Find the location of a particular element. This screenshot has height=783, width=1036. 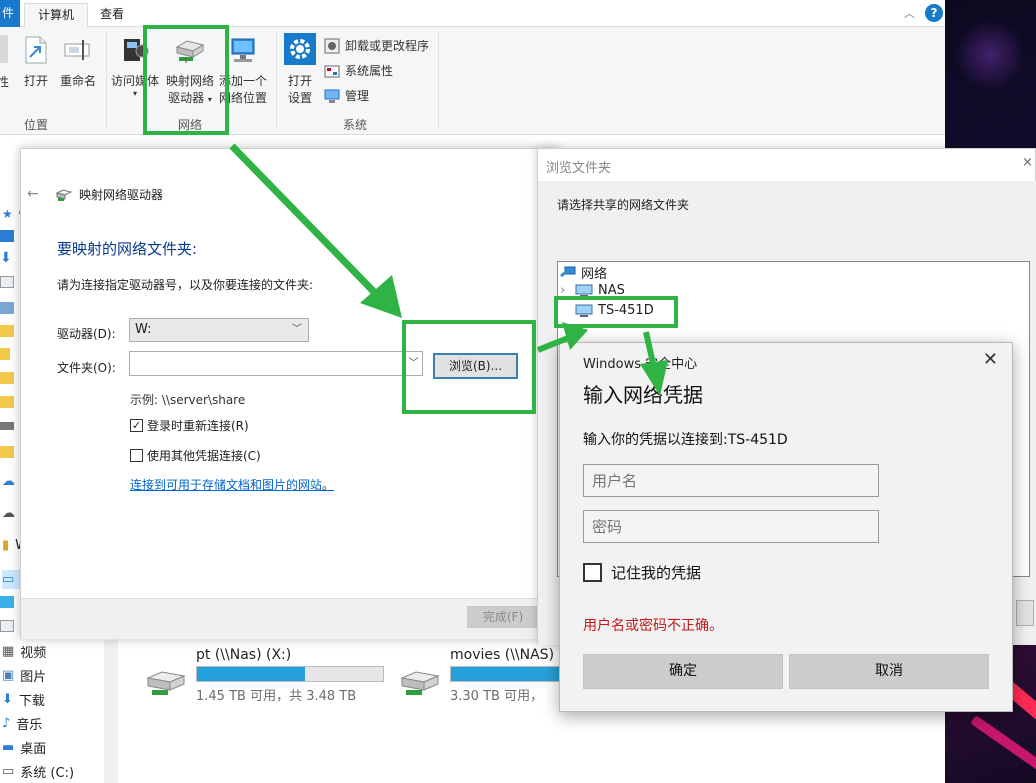

rename-button: 重命名 is located at coordinates (78, 62).